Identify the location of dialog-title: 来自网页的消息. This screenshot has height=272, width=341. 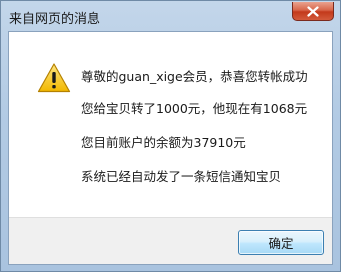
(55, 19).